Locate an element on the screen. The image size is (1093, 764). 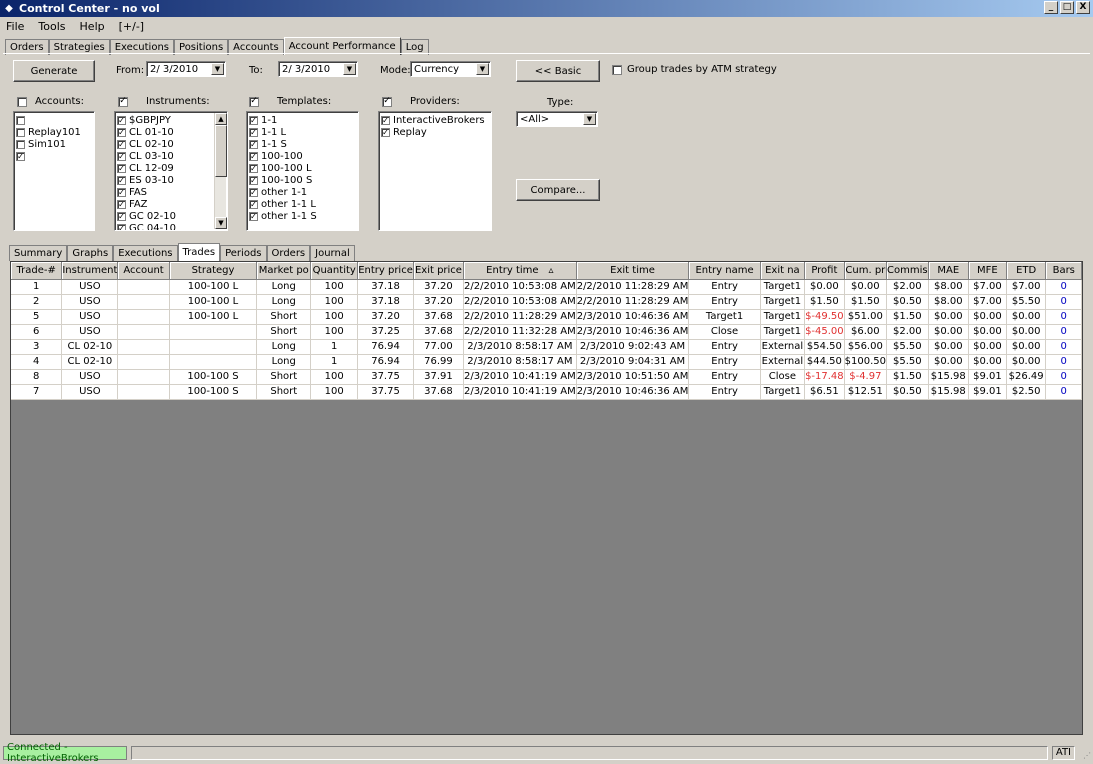
tab-executions-sub: Executions is located at coordinates (145, 253).